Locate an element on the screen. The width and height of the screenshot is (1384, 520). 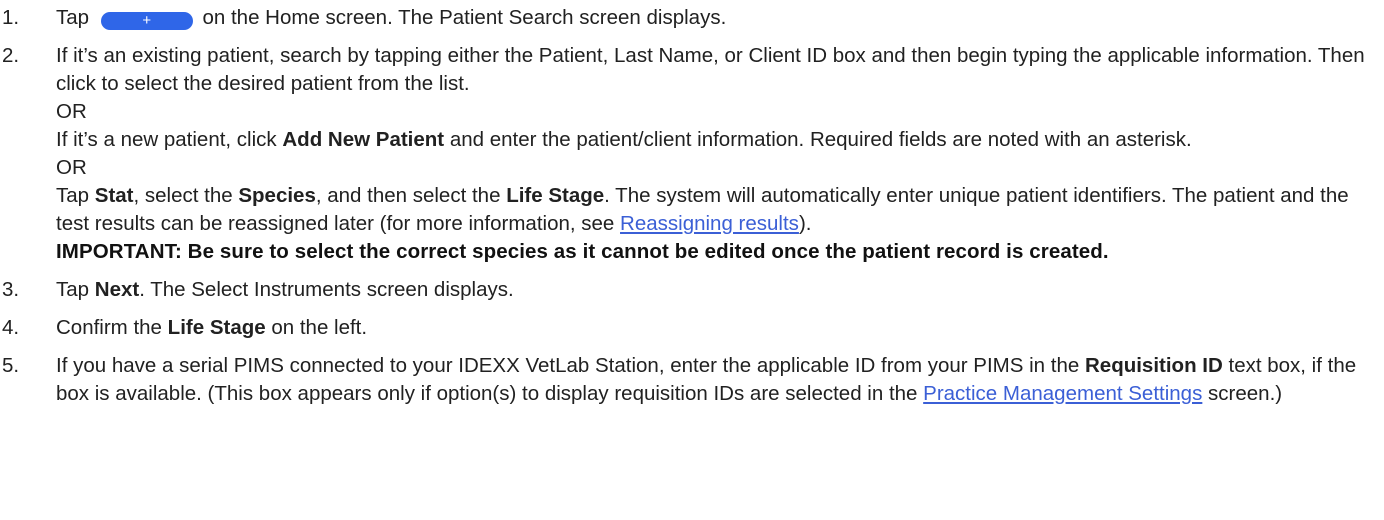
step-4: 4. Confirm the Life Stage on the left. is located at coordinates (692, 328).